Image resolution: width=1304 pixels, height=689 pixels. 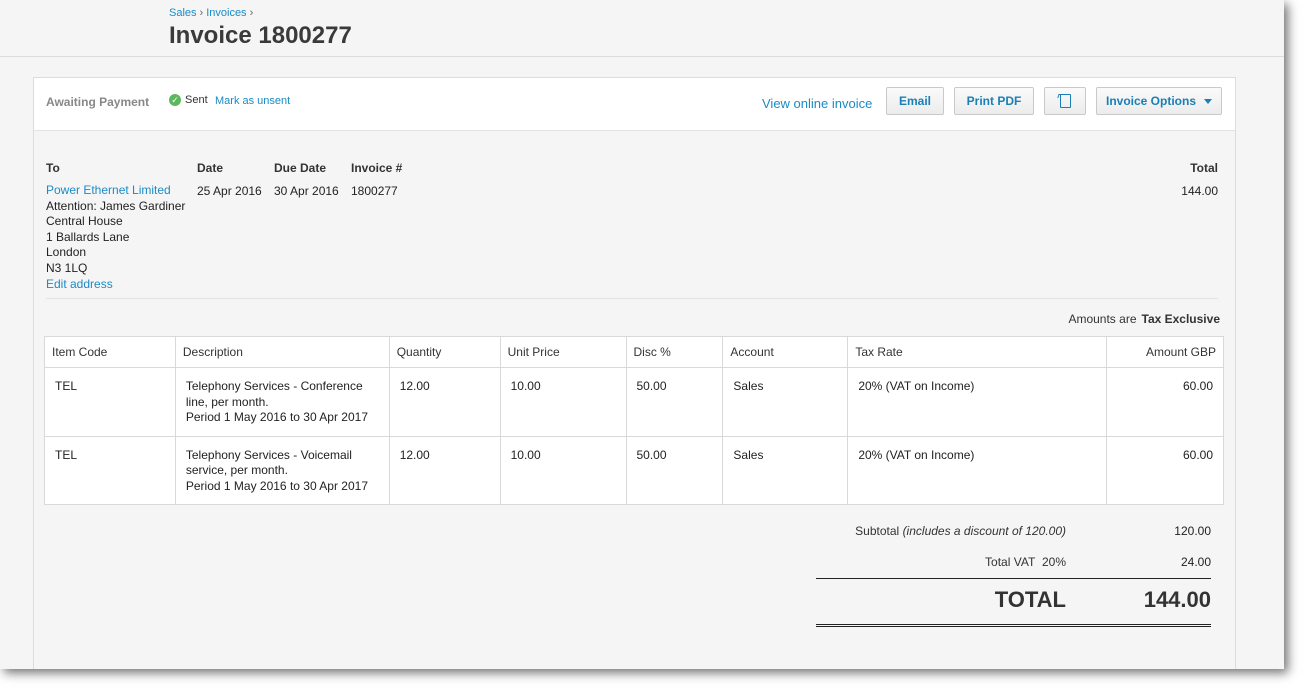 What do you see at coordinates (110, 352) in the screenshot?
I see `column-header: Item Code` at bounding box center [110, 352].